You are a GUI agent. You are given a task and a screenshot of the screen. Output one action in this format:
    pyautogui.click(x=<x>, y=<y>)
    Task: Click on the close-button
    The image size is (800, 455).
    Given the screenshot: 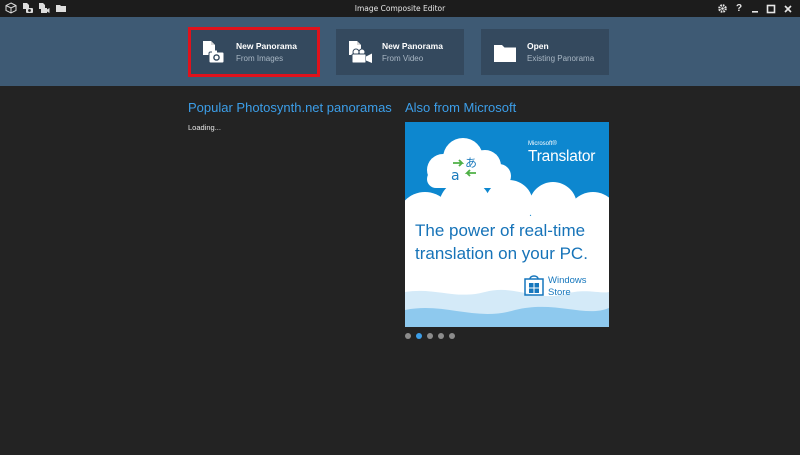 What is the action you would take?
    pyautogui.click(x=788, y=8)
    